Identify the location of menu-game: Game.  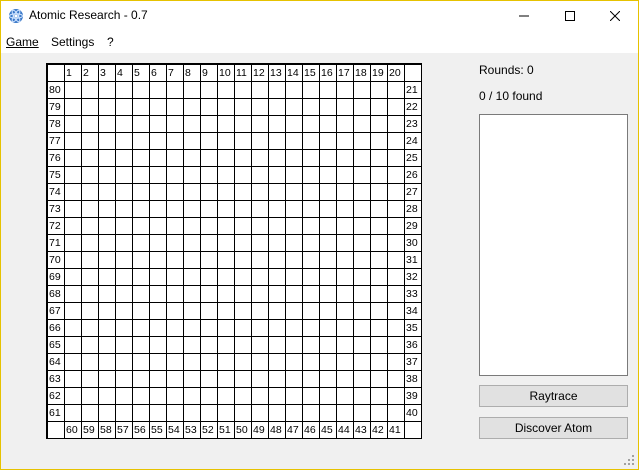
(22, 42).